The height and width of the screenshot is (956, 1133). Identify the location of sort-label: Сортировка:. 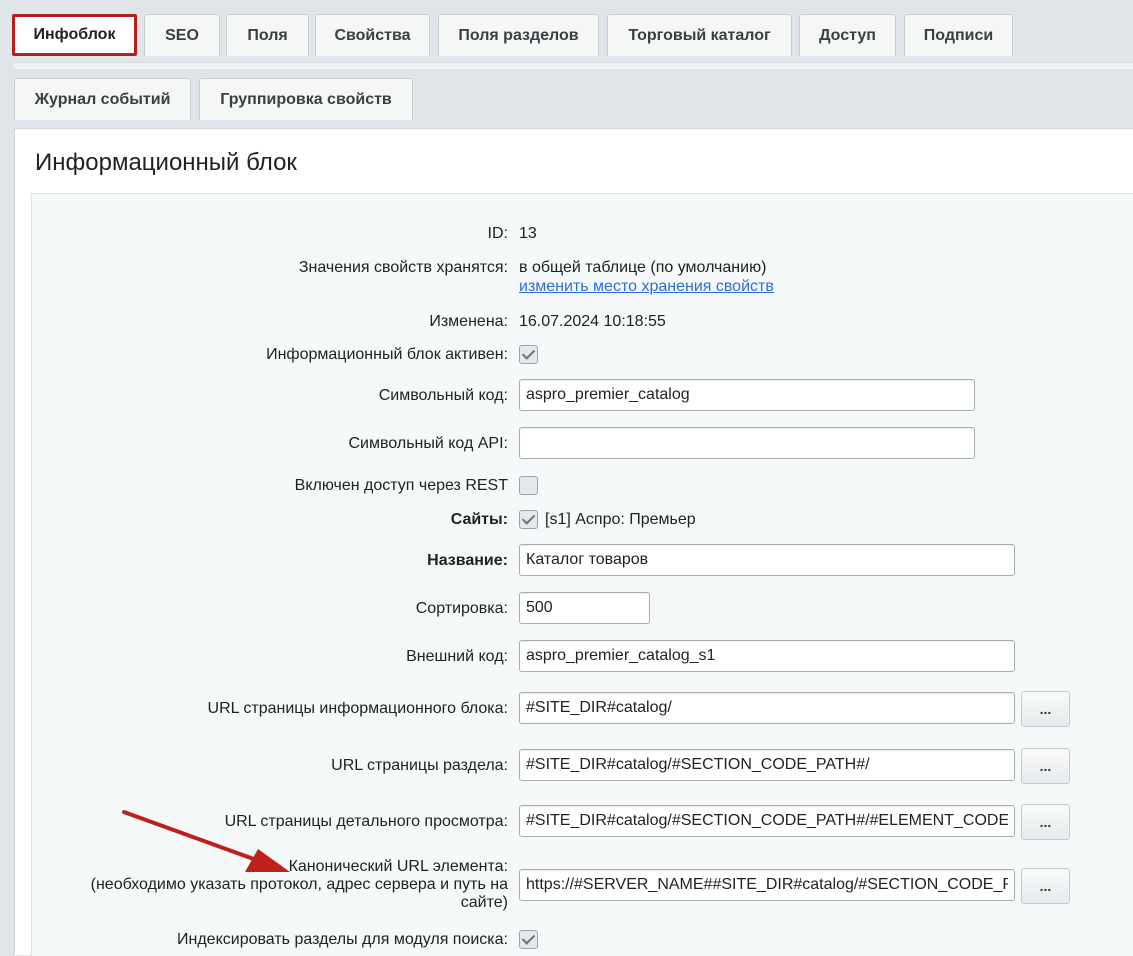
(461, 608).